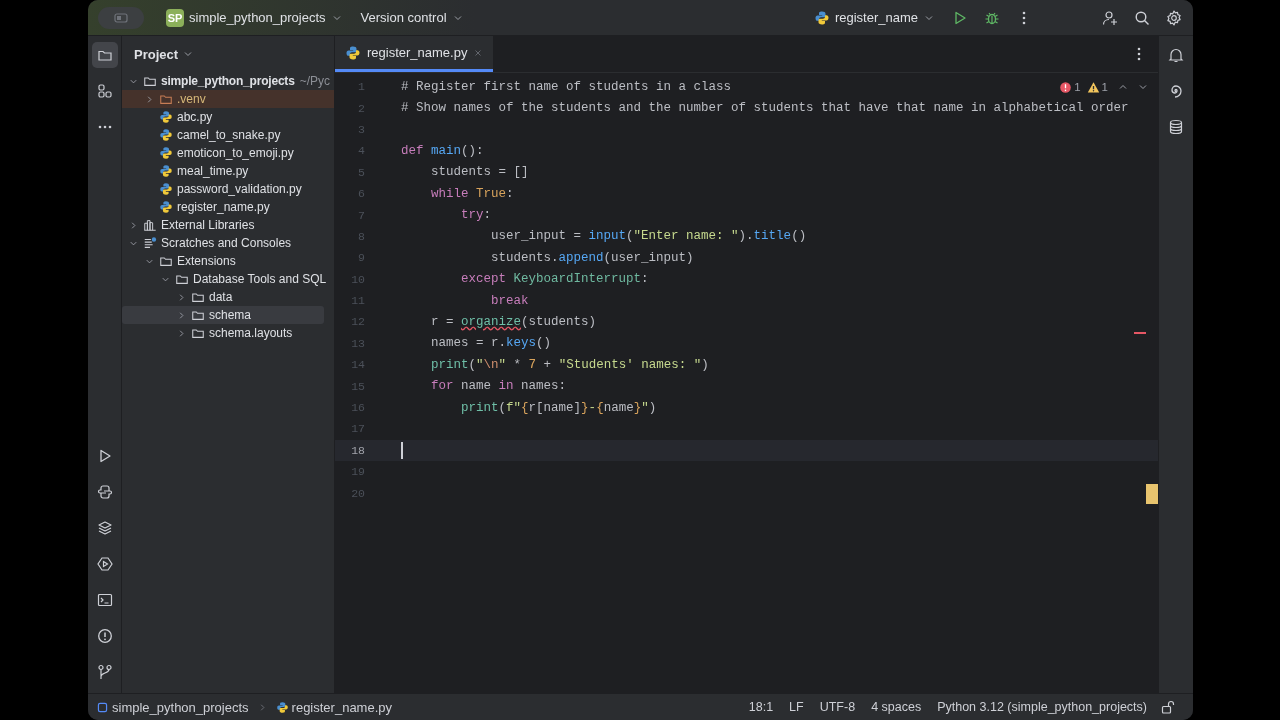 The height and width of the screenshot is (720, 1280). I want to click on editor-tab: register_name.py, so click(414, 54).